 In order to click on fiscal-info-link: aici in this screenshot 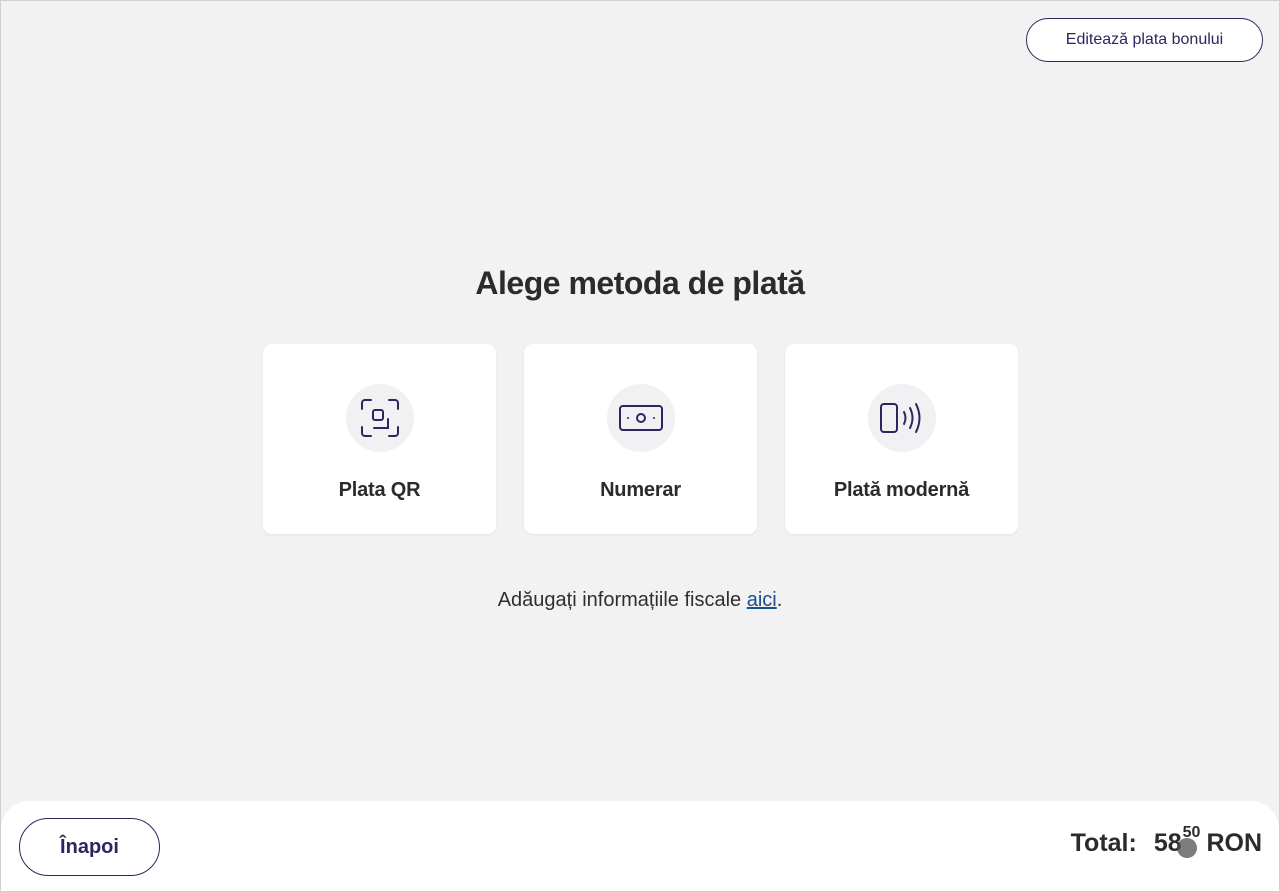, I will do `click(762, 600)`.